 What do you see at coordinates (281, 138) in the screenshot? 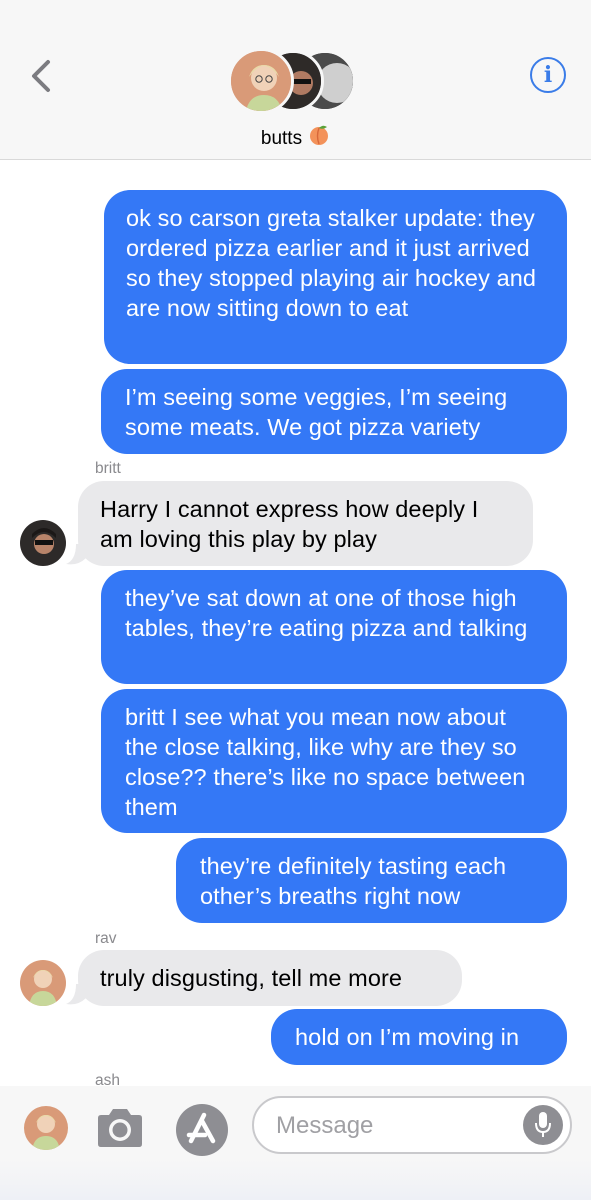
I see `group-name-label: butts` at bounding box center [281, 138].